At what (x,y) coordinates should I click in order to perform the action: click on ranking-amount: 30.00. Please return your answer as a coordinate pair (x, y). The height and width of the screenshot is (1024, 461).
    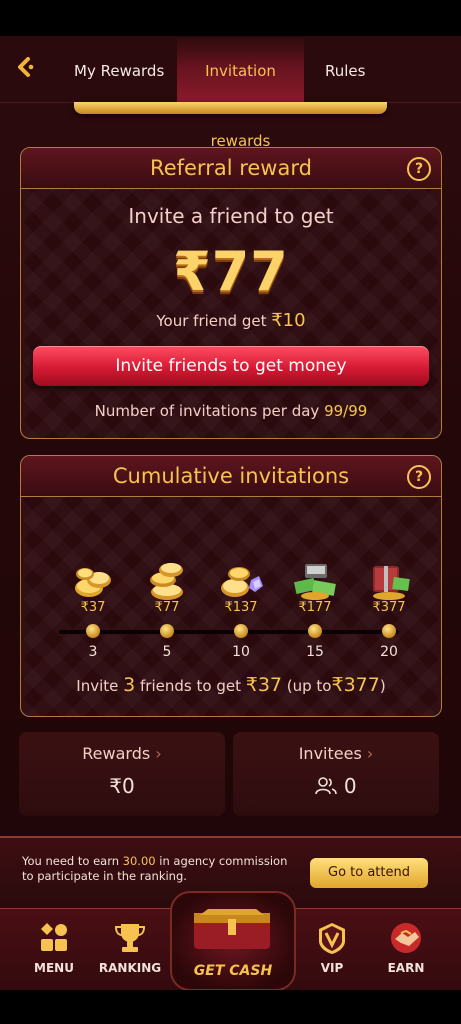
    Looking at the image, I should click on (139, 861).